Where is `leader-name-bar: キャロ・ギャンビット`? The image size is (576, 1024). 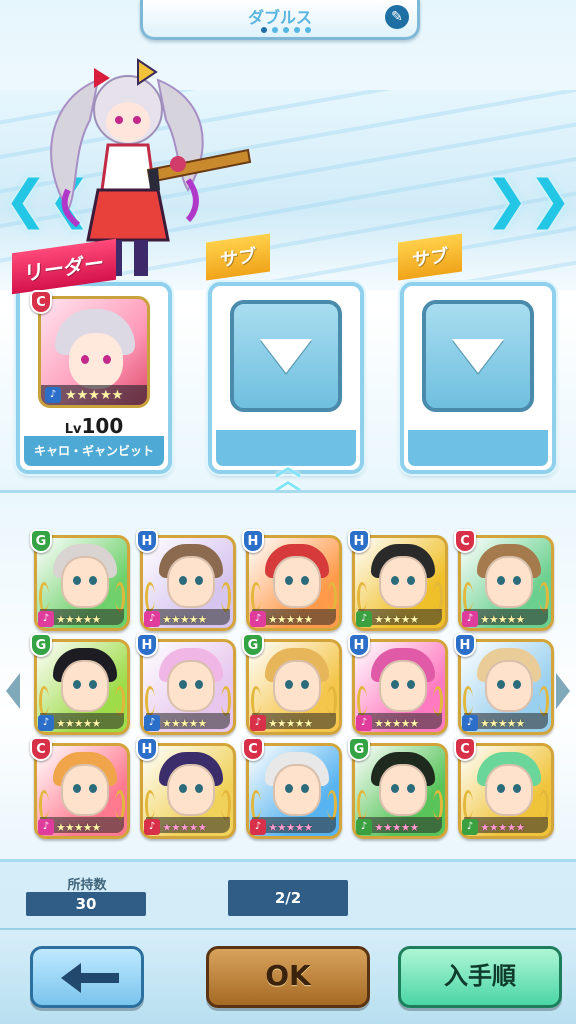
leader-name-bar: キャロ・ギャンビット is located at coordinates (94, 451).